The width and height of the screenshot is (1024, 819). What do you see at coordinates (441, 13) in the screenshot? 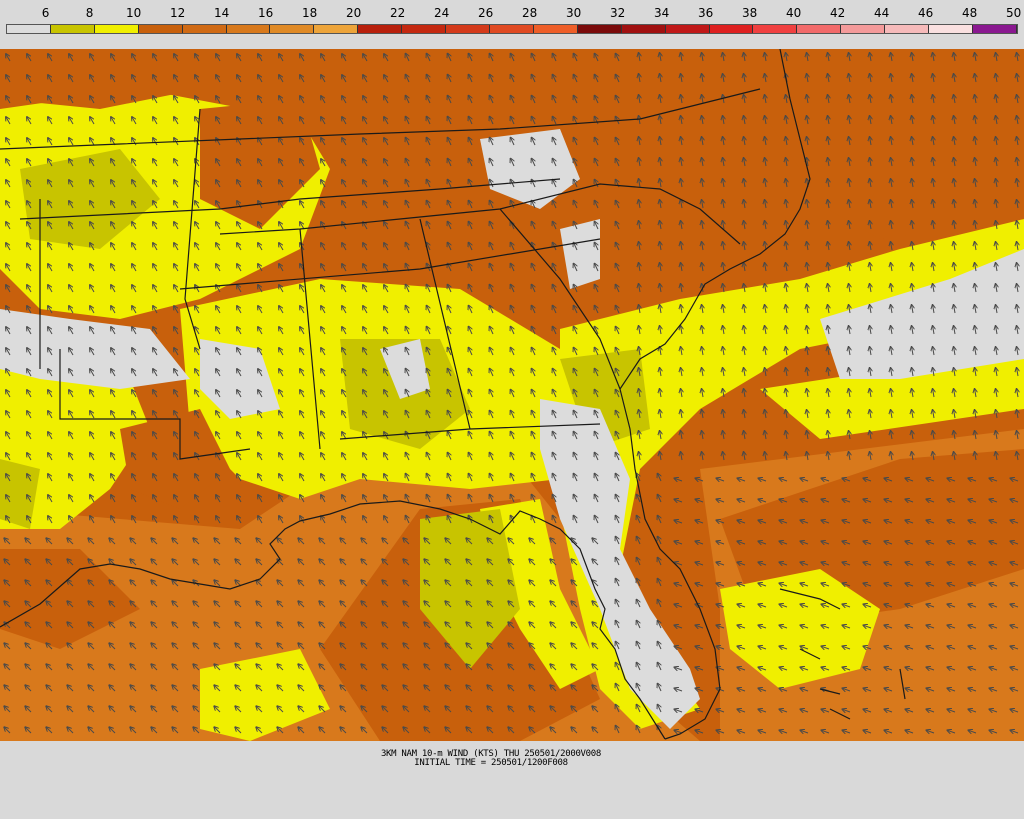
I see `colorbar-tick-label: 24` at bounding box center [441, 13].